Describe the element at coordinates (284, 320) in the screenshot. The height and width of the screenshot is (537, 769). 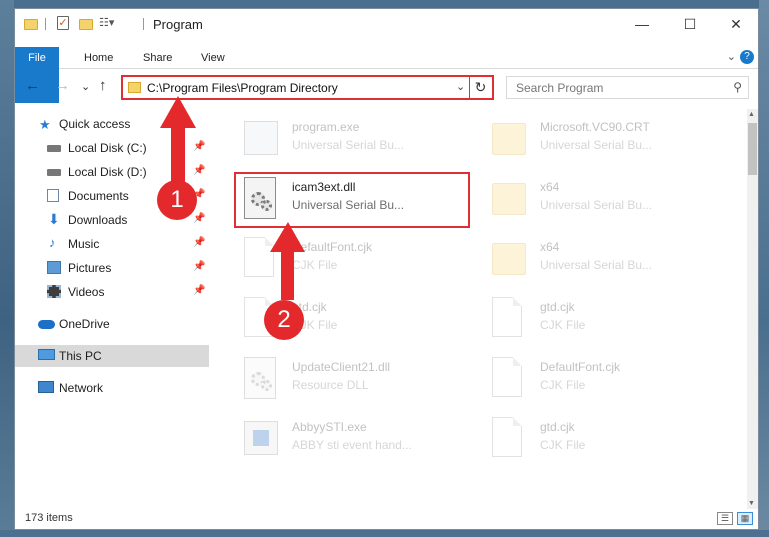
I see `step-badge-2: 2` at that location.